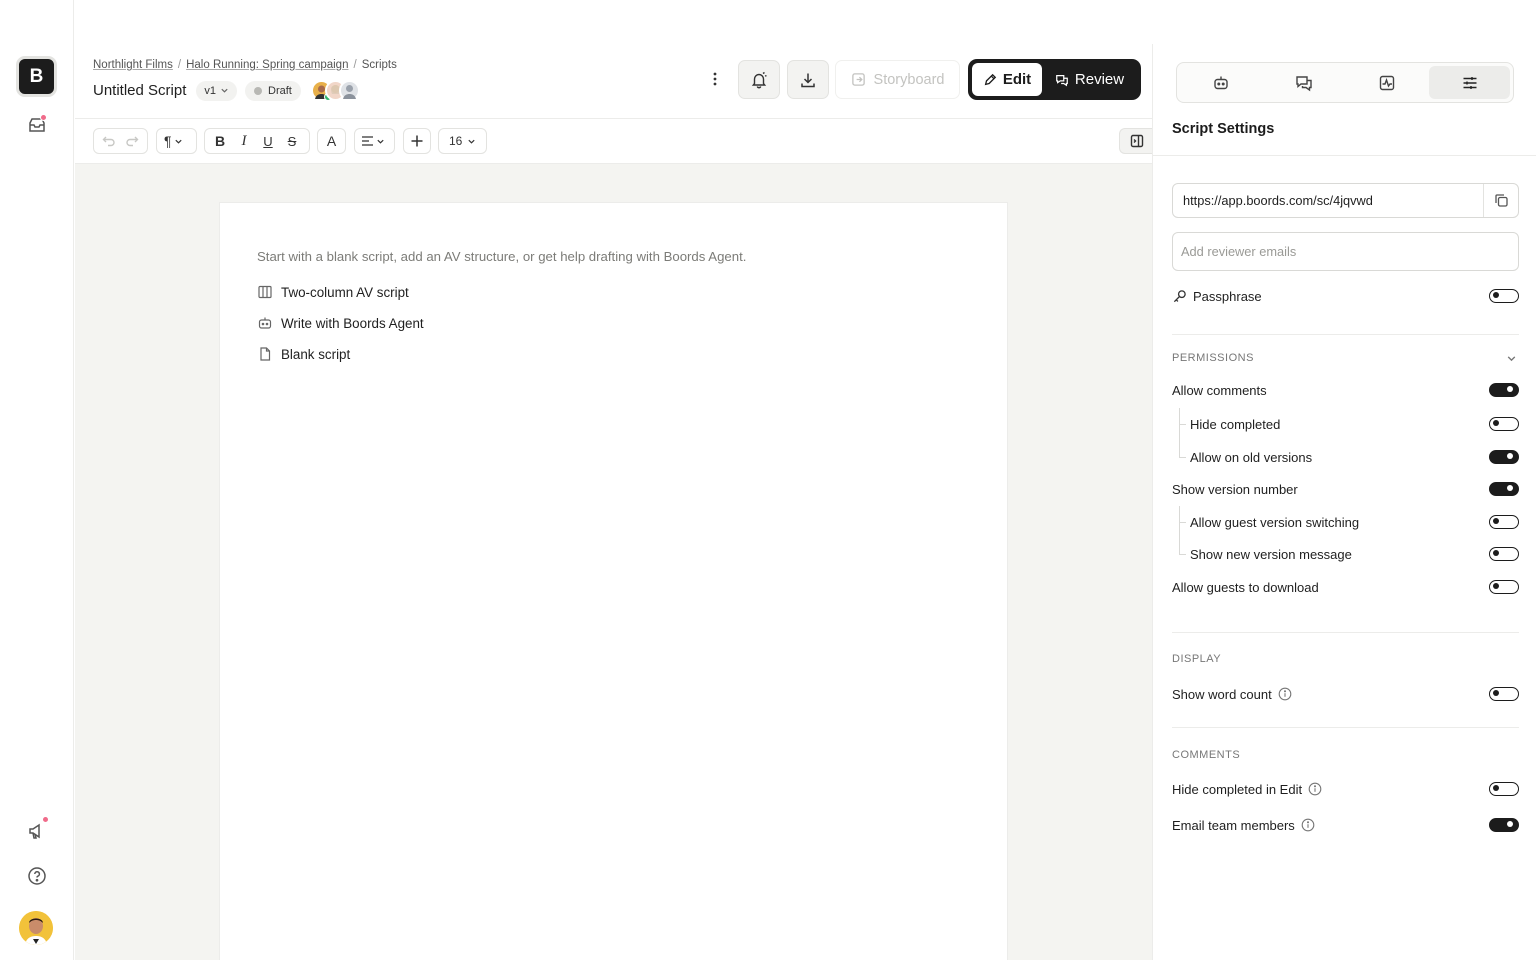 This screenshot has width=1536, height=960. I want to click on history-group, so click(120, 141).